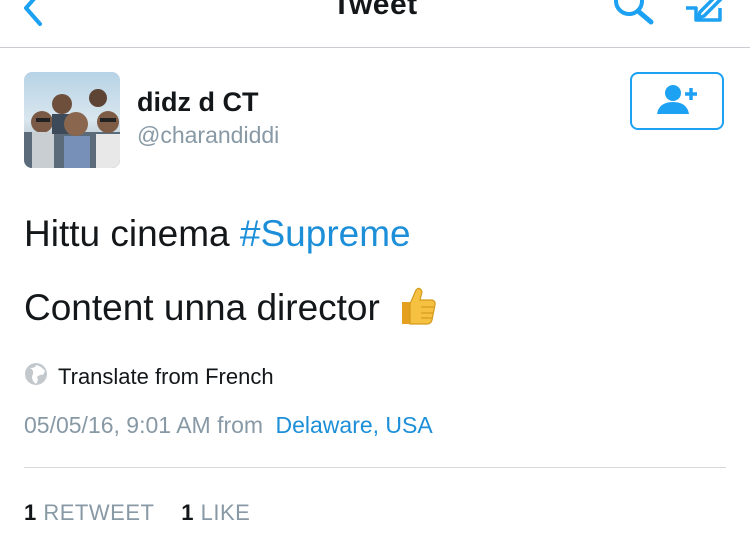  What do you see at coordinates (166, 376) in the screenshot?
I see `translate-label: Translate from French` at bounding box center [166, 376].